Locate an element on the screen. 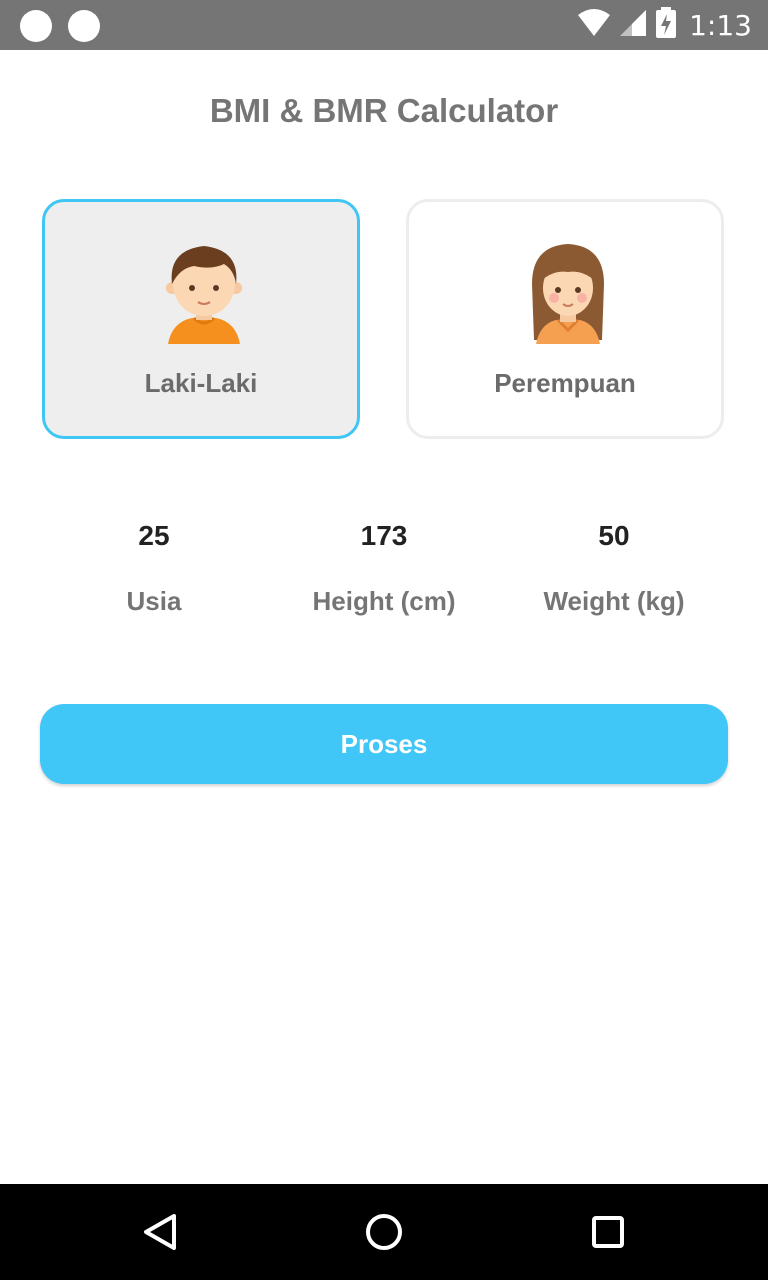 The image size is (768, 1280). status-time: 1:13 is located at coordinates (720, 25).